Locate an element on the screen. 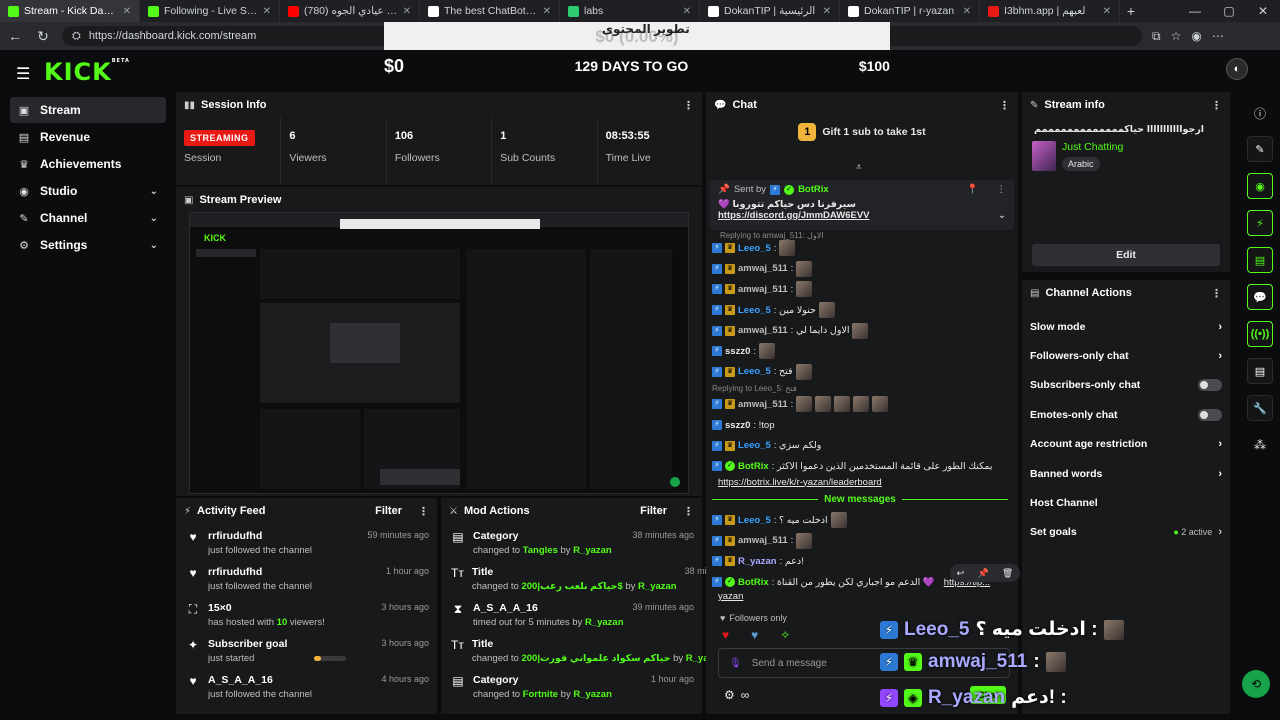 Image resolution: width=1280 pixels, height=720 pixels. browser-tab: DokanTIP | r-yazan ✕ is located at coordinates (910, 11).